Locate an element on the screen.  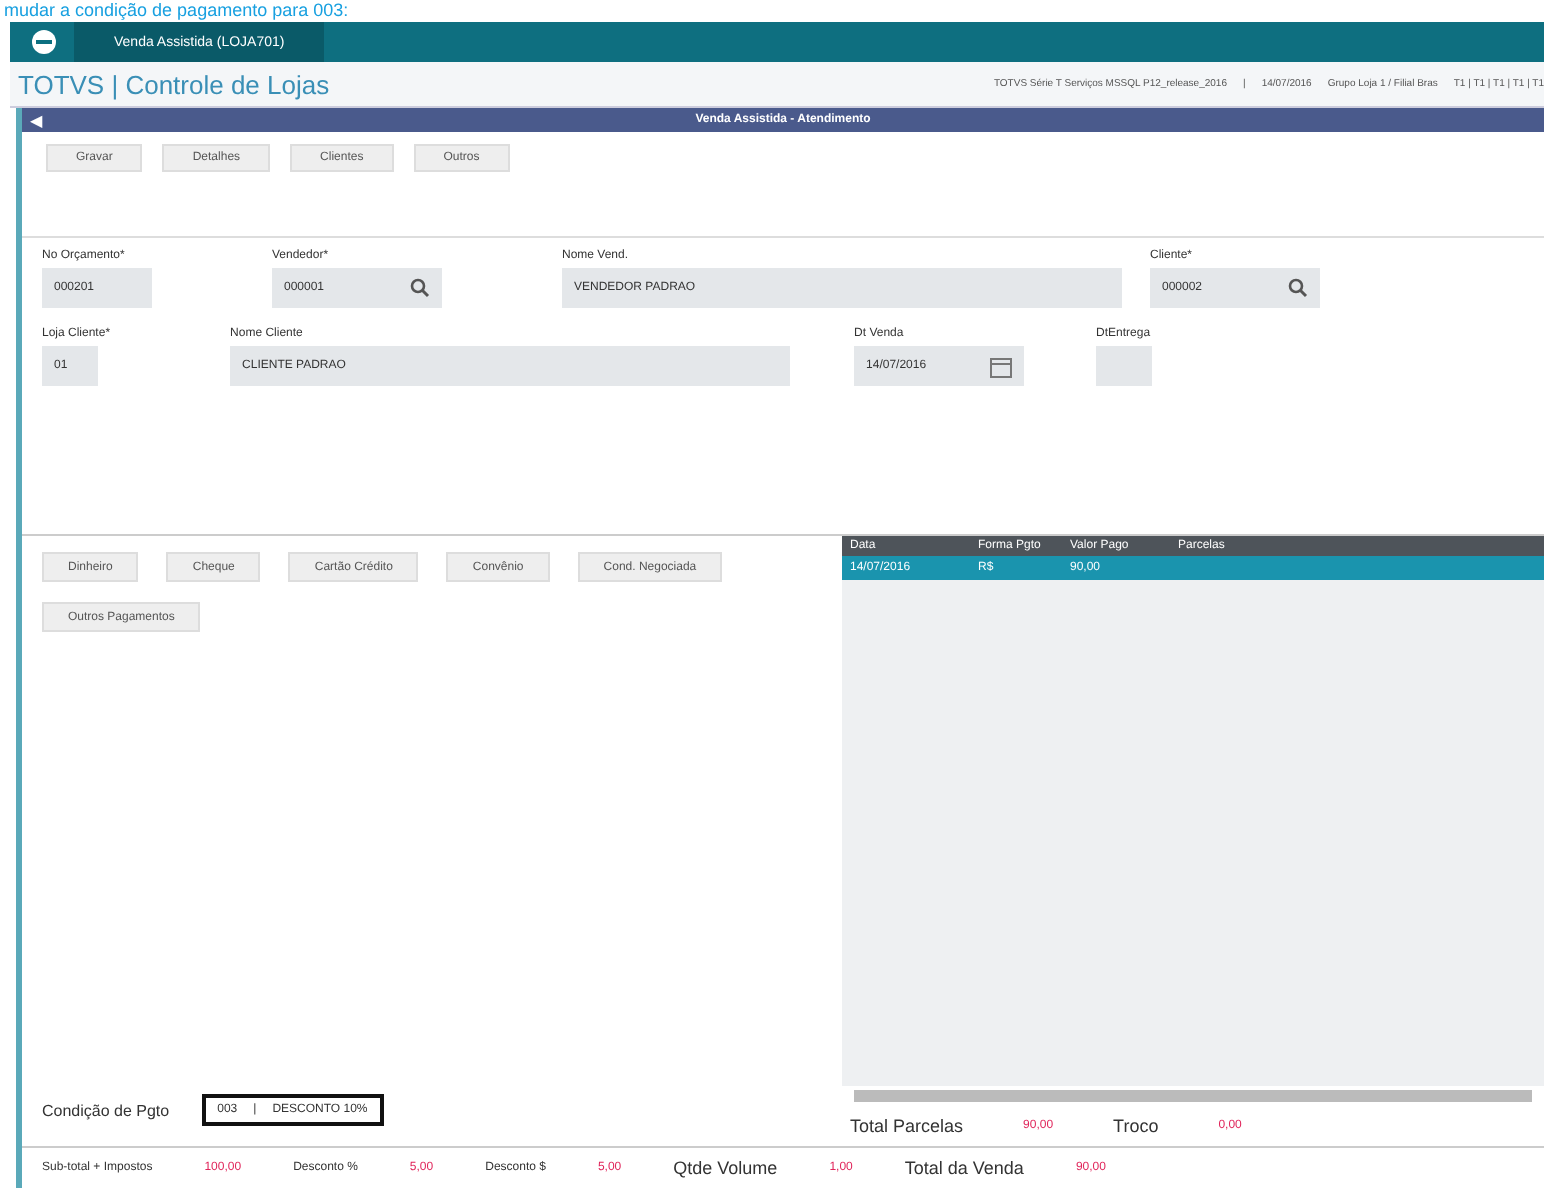
input-field is located at coordinates (1124, 366).